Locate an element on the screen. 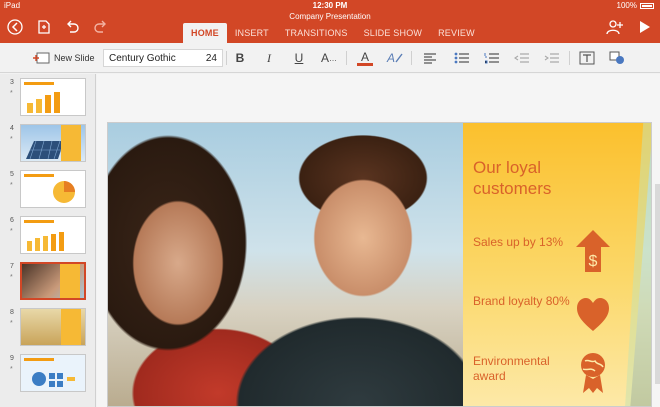  bold-button: B is located at coordinates (240, 58).